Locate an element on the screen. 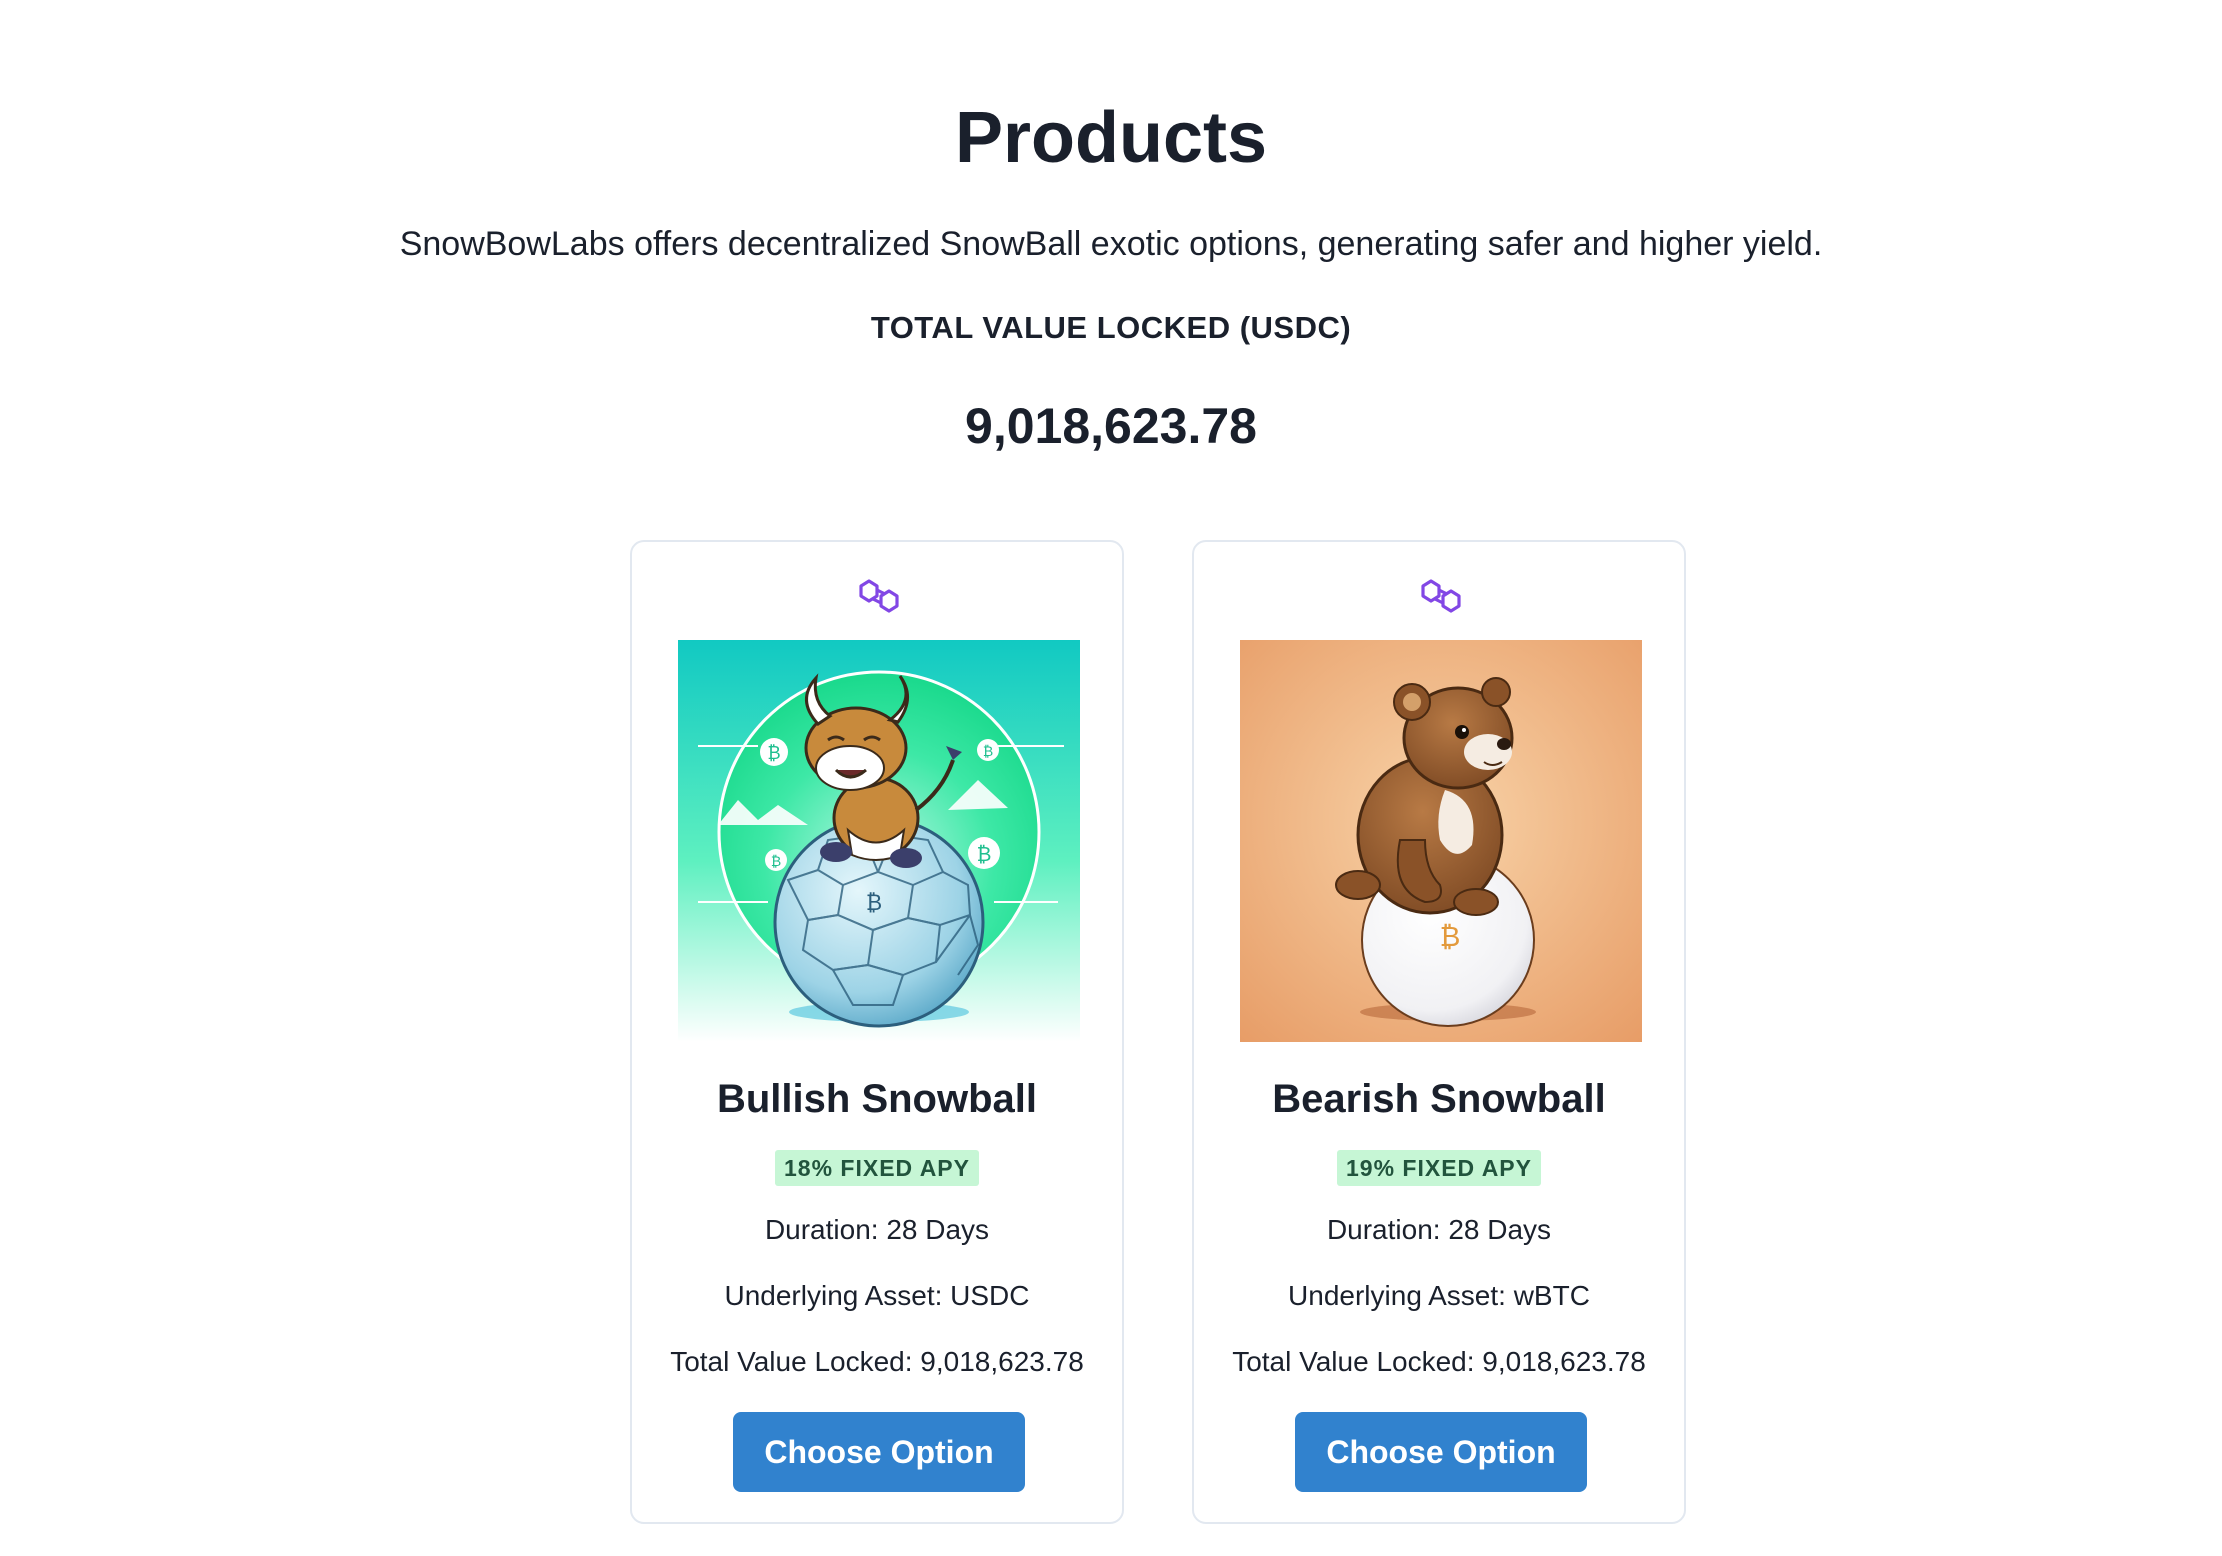 The width and height of the screenshot is (2222, 1556). bull-on-snowball-illustration: ₿ ₿ ₿ ₿ ₿ is located at coordinates (879, 841).